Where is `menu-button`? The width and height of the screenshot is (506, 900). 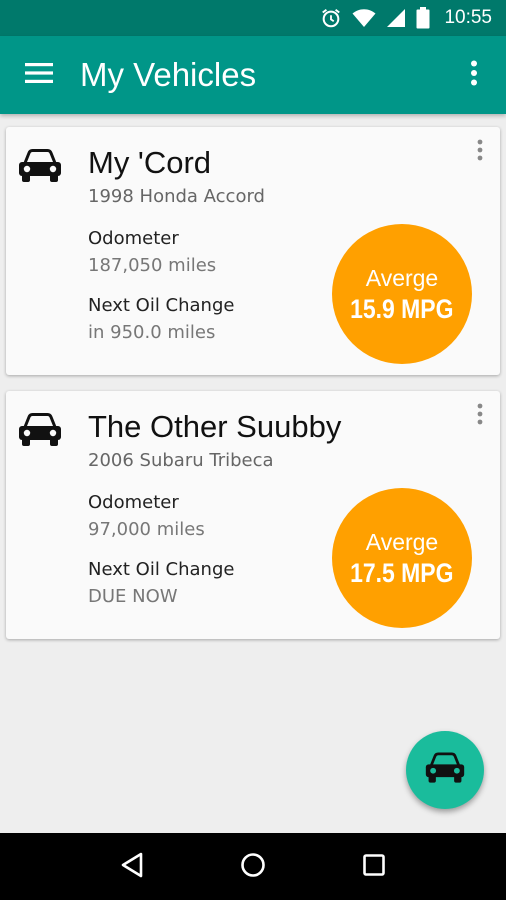
menu-button is located at coordinates (39, 75).